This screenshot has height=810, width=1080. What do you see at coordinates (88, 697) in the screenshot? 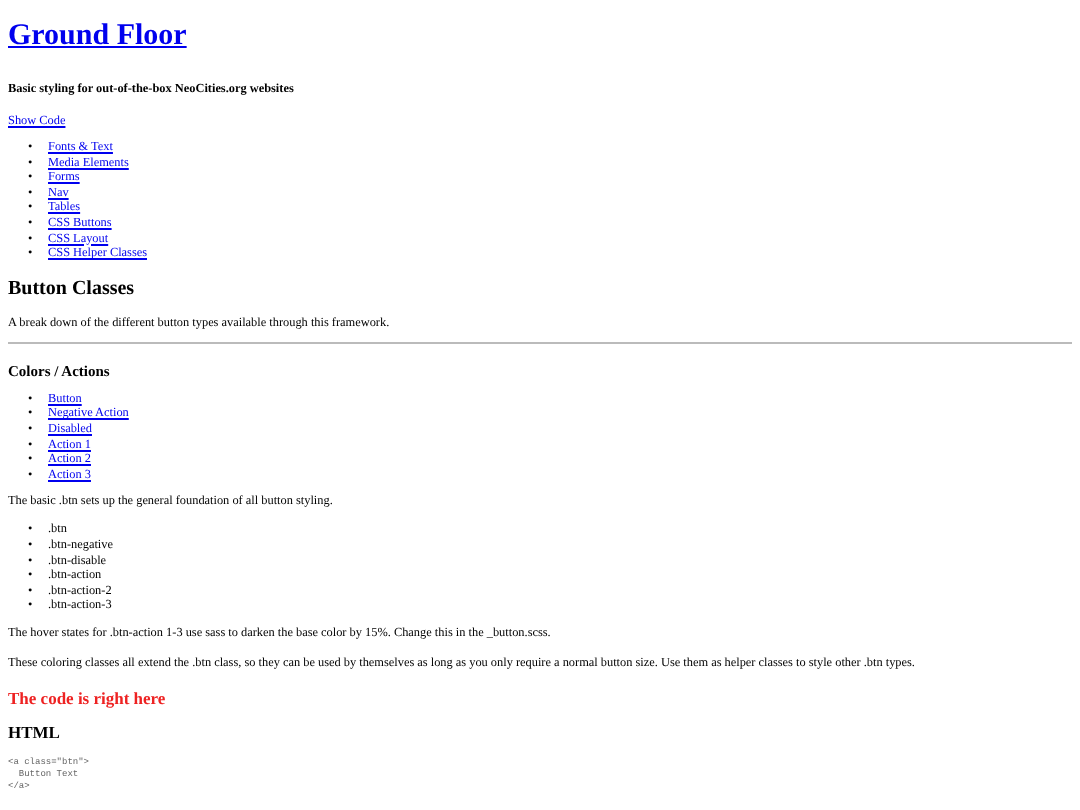
I see `code-heading: The code is right here` at bounding box center [88, 697].